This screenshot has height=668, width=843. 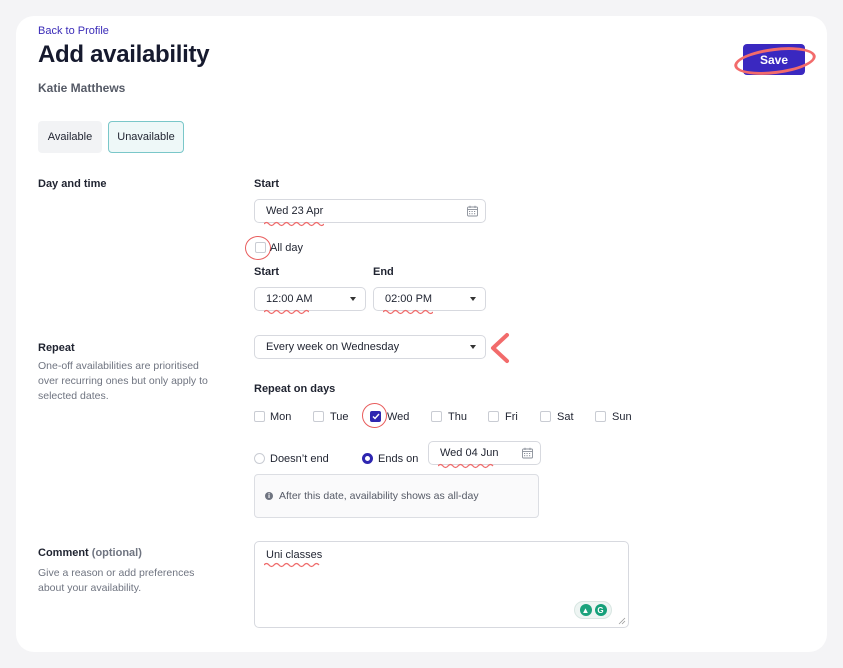 What do you see at coordinates (116, 553) in the screenshot?
I see `comment-optional-label: (optional)` at bounding box center [116, 553].